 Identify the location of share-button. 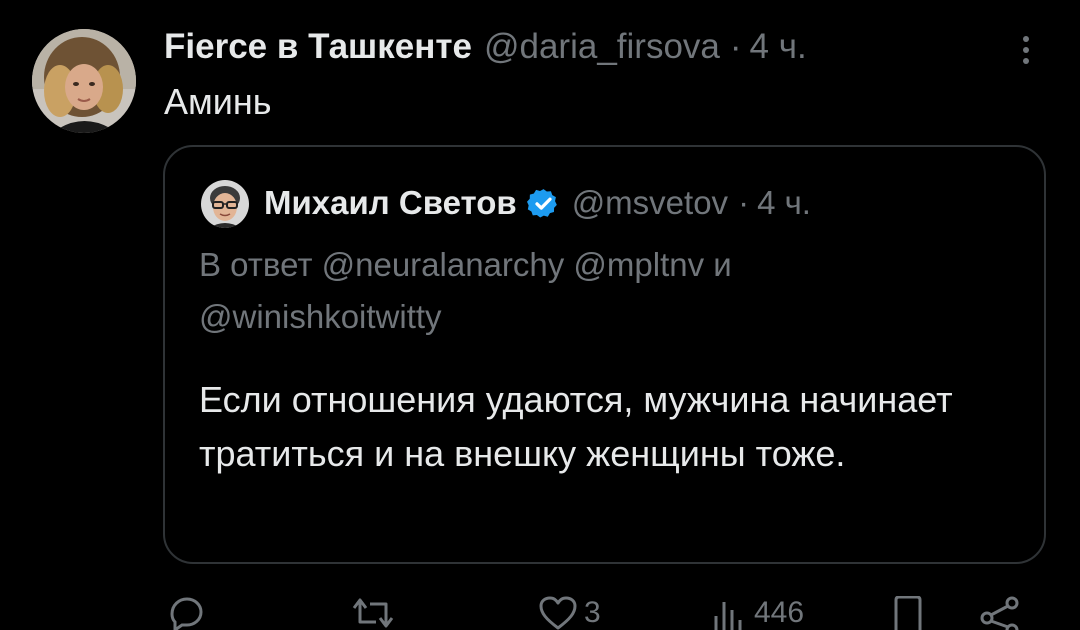
(1000, 613).